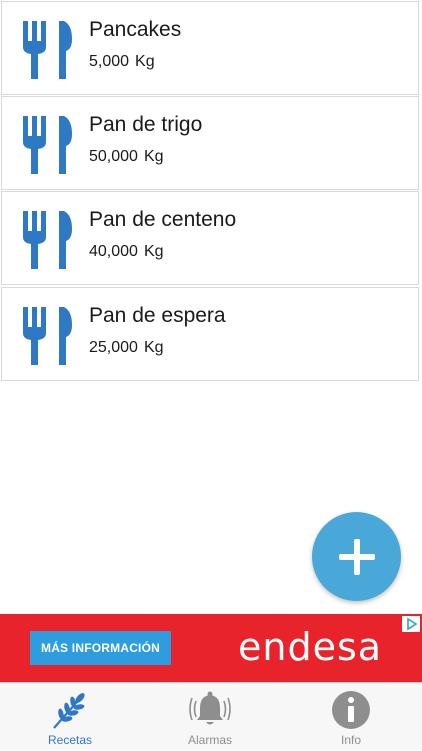  I want to click on tab-recetas: Recetas, so click(70, 717).